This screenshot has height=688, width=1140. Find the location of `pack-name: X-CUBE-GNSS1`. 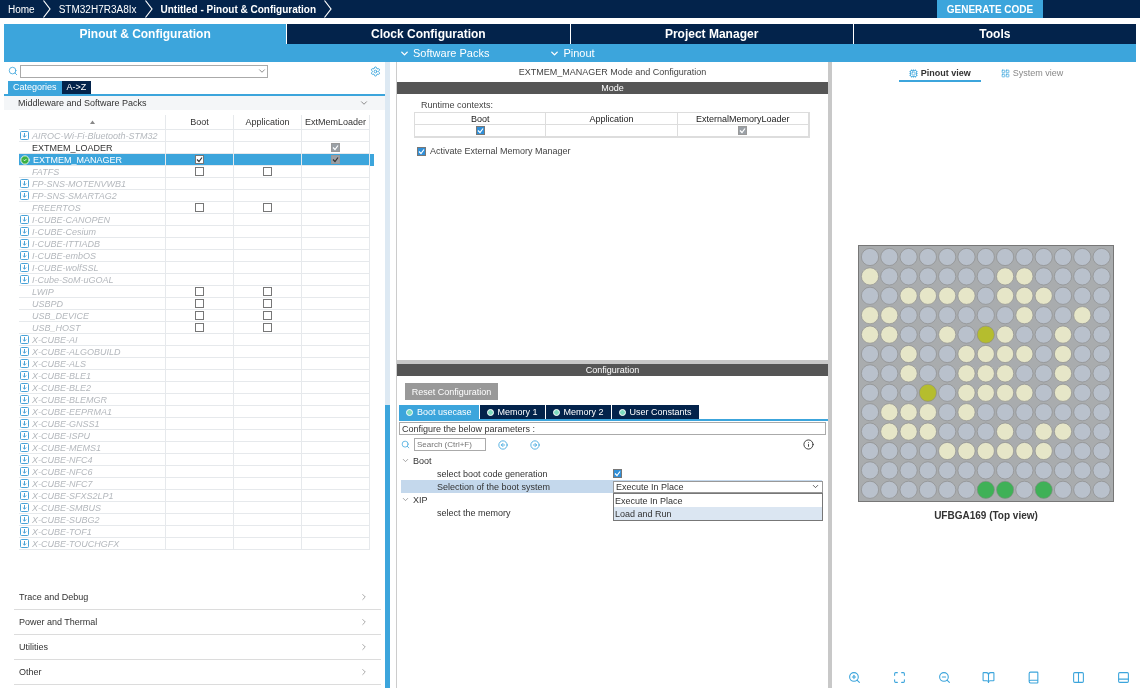

pack-name: X-CUBE-GNSS1 is located at coordinates (66, 423).